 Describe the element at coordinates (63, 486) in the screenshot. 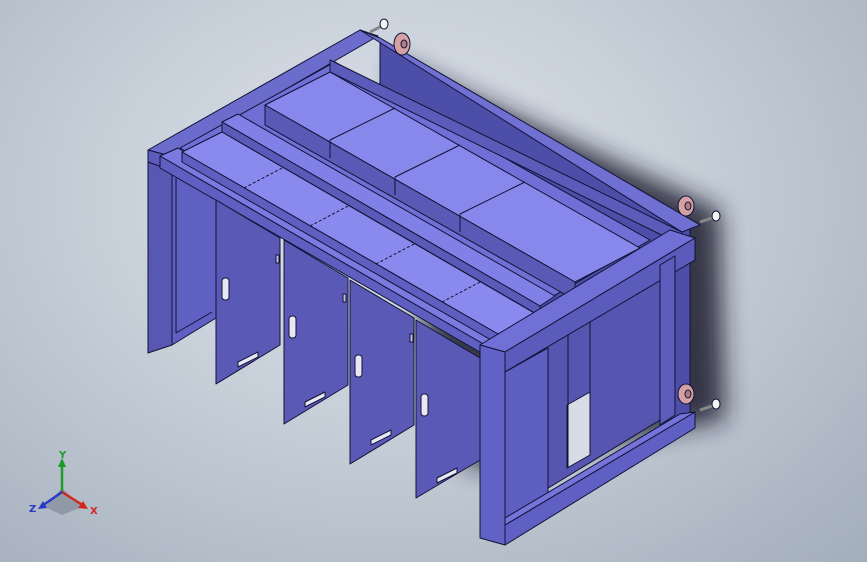

I see `reference-triad` at that location.